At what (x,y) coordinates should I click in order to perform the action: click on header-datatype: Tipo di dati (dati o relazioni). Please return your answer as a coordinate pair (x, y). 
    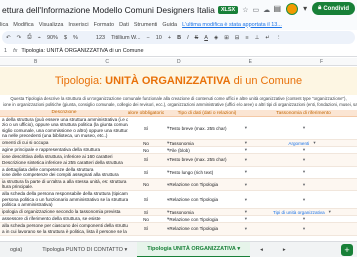
    Looking at the image, I should click on (207, 113).